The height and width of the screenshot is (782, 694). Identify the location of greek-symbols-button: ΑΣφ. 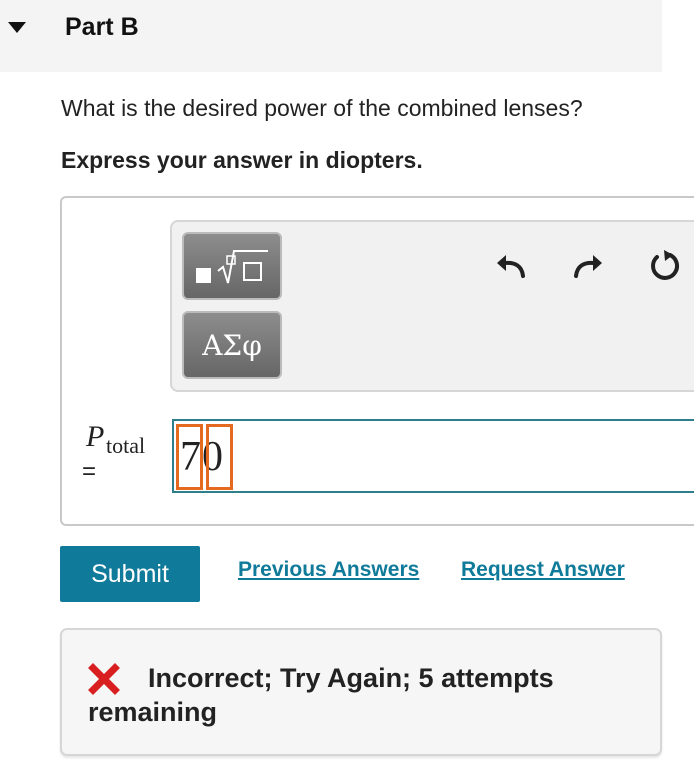
(232, 345).